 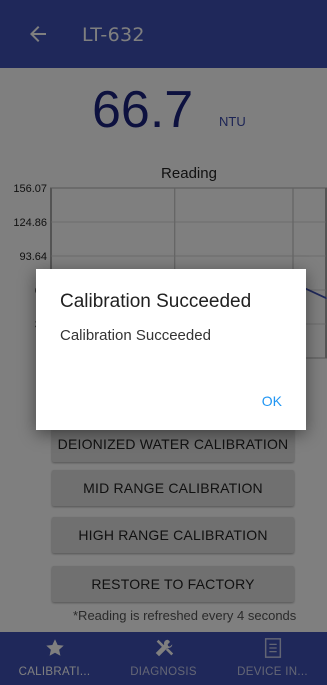 I want to click on dialog-message: Calibration Succeeded, so click(x=135, y=335).